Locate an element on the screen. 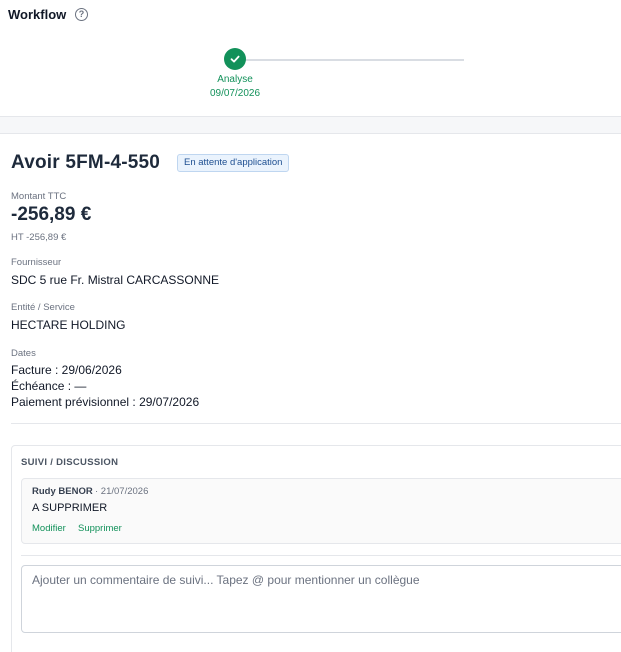 This screenshot has height=652, width=621. comment-input is located at coordinates (321, 599).